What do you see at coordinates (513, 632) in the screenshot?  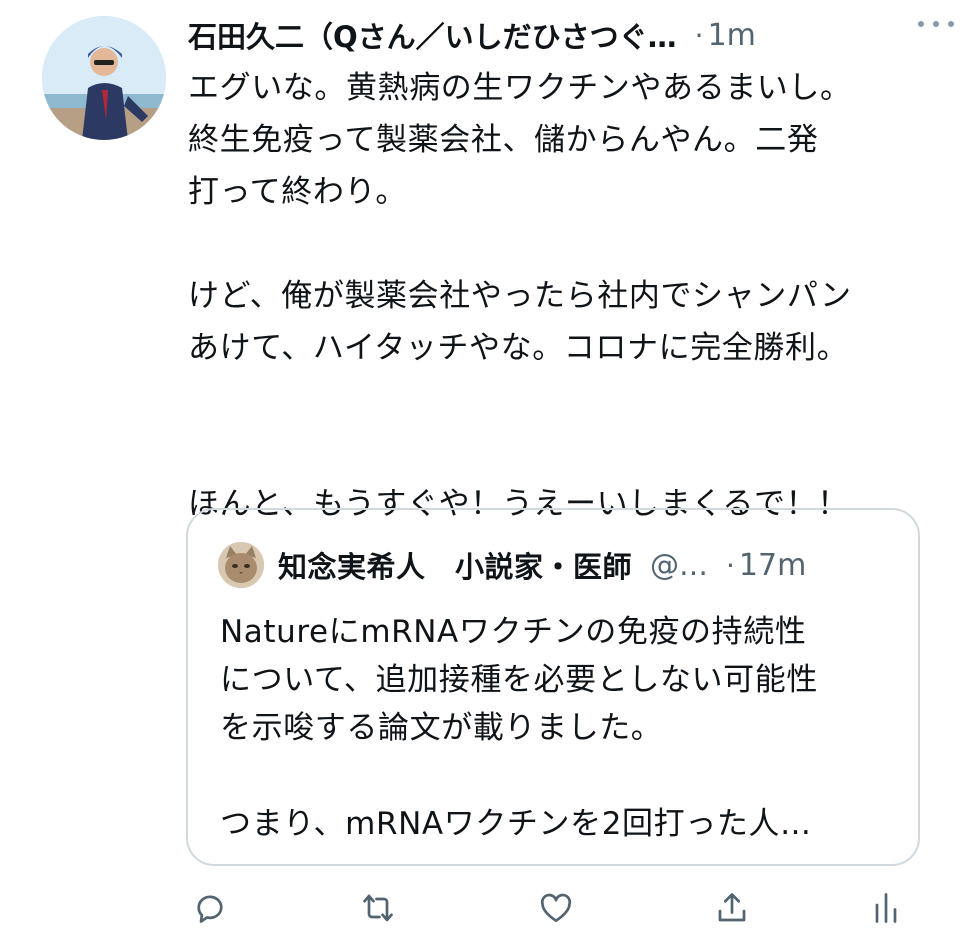 I see `quoted-text-line: NatureにmRNAワクチンの免疫の持続性` at bounding box center [513, 632].